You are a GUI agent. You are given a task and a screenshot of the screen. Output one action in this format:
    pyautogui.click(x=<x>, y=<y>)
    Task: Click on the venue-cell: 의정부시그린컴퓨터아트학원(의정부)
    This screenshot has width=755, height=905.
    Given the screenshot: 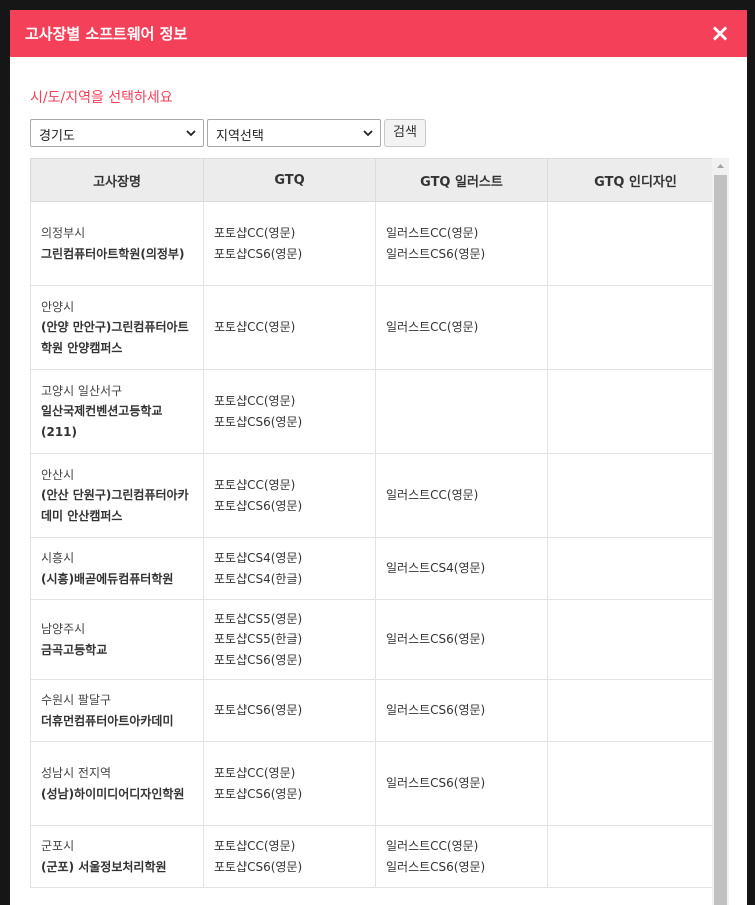 What is the action you would take?
    pyautogui.click(x=117, y=243)
    